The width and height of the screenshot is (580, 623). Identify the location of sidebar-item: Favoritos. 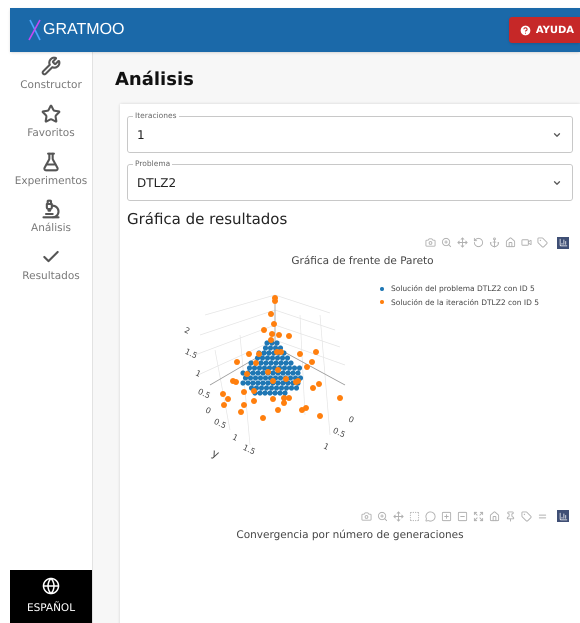
(51, 134).